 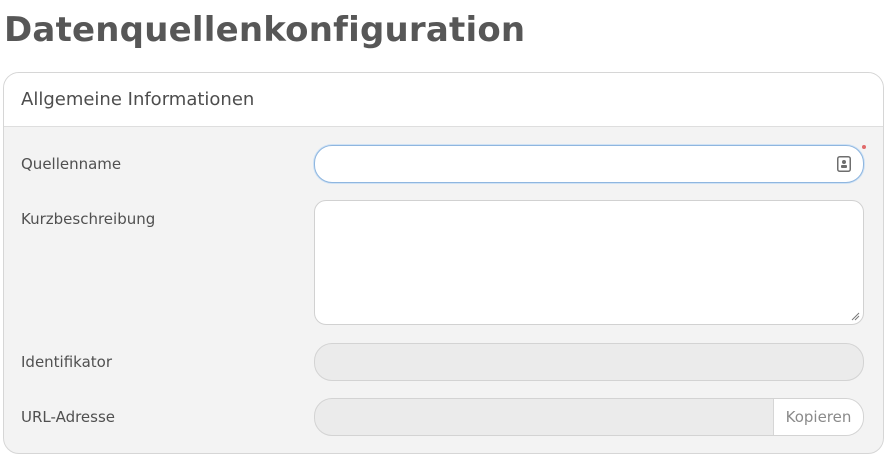 What do you see at coordinates (265, 30) in the screenshot?
I see `page-title: Datenquellenkonfiguration` at bounding box center [265, 30].